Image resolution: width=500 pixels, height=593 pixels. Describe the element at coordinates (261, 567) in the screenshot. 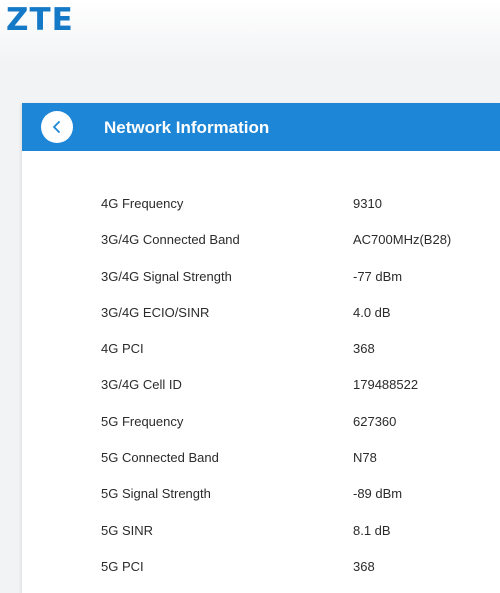

I see `info-row-5g-pci: 5G PCI 368` at that location.